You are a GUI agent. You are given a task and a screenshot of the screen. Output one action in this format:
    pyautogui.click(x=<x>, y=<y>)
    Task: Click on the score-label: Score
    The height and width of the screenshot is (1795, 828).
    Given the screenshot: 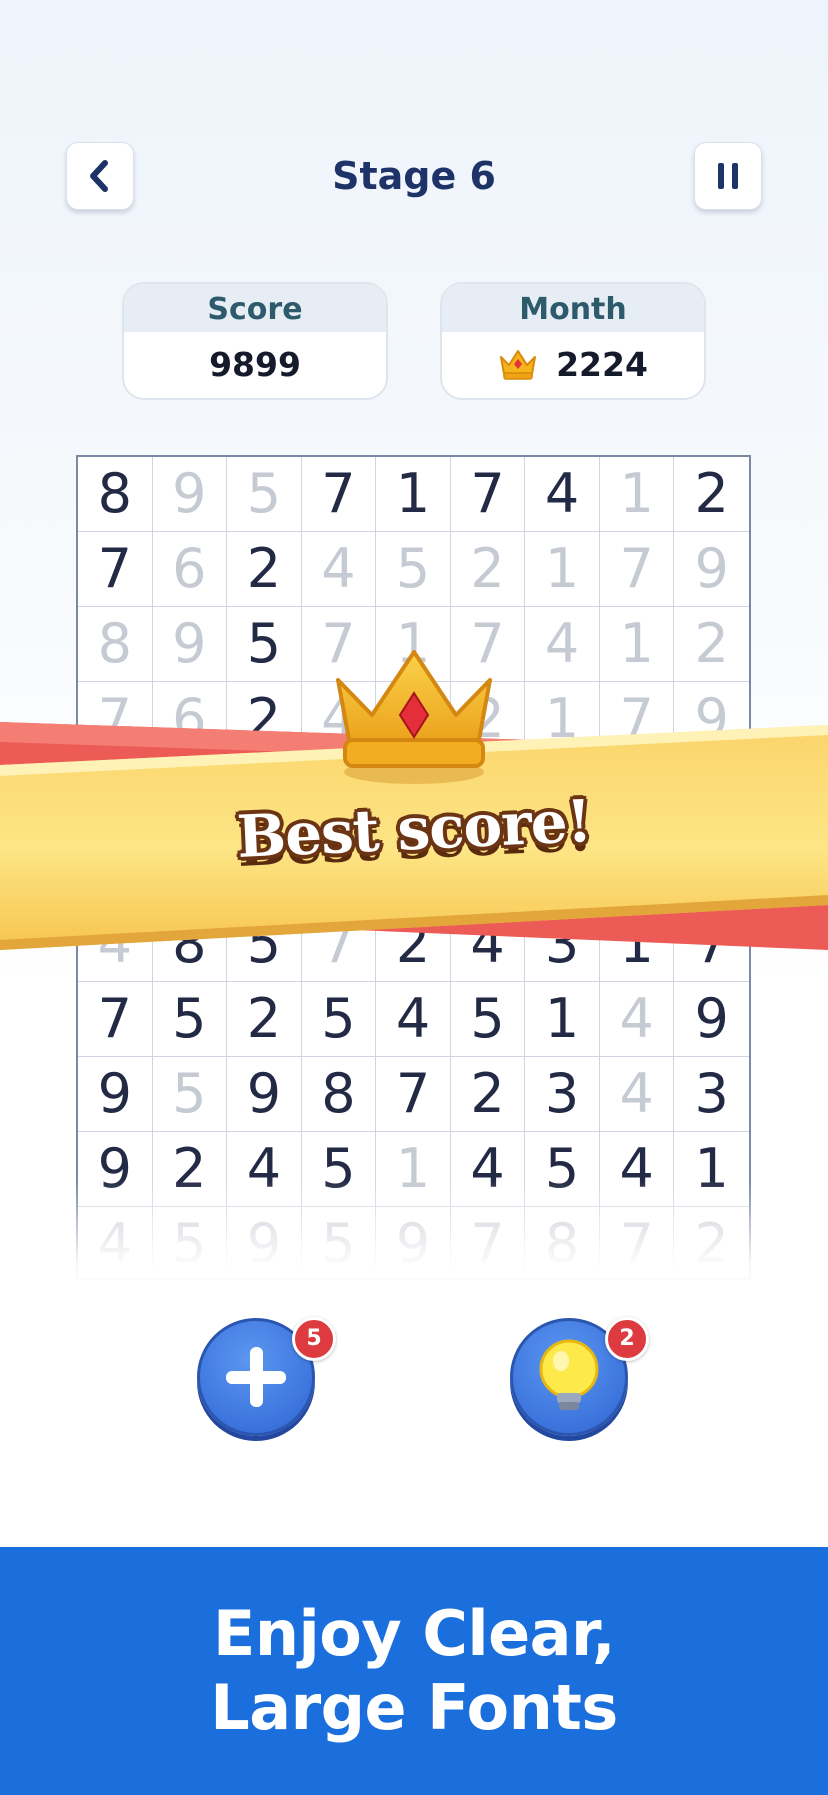 What is the action you would take?
    pyautogui.click(x=255, y=308)
    